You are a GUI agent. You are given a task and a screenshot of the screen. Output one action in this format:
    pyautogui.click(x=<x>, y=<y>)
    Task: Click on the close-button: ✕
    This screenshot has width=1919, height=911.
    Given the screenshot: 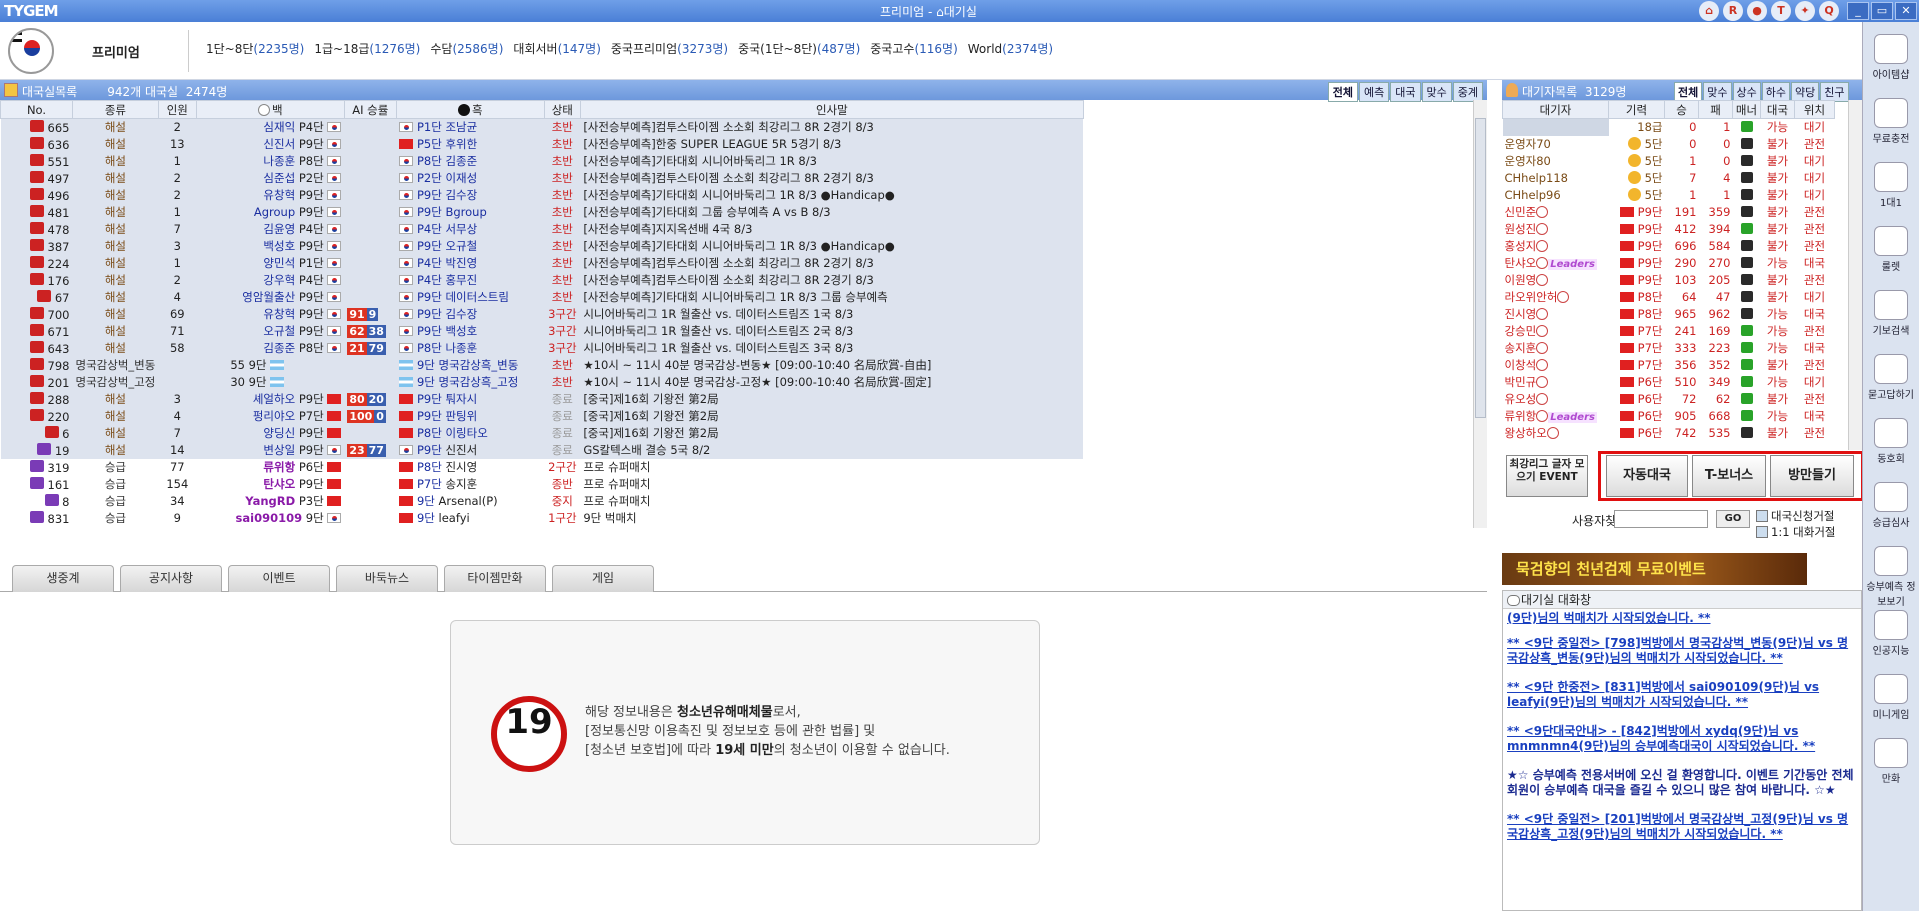 What is the action you would take?
    pyautogui.click(x=1906, y=11)
    